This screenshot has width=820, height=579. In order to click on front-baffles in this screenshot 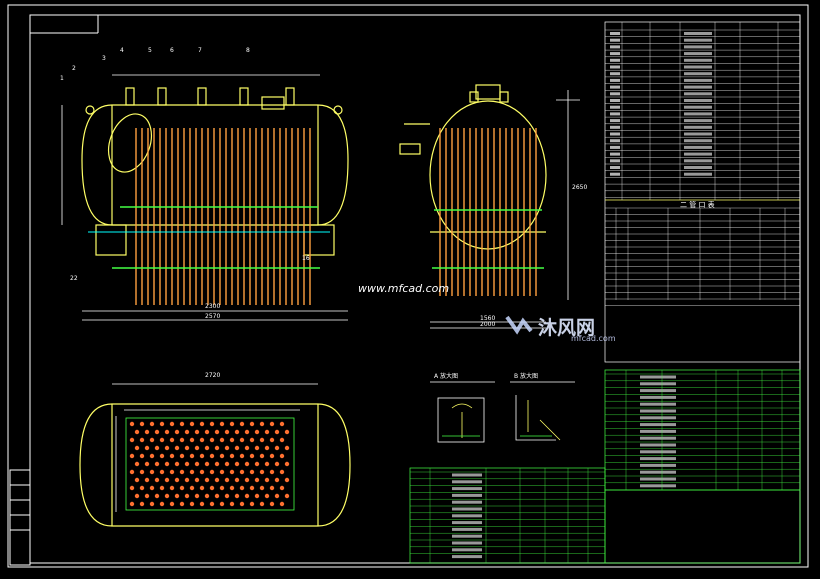, I will do `click(209, 237)`.